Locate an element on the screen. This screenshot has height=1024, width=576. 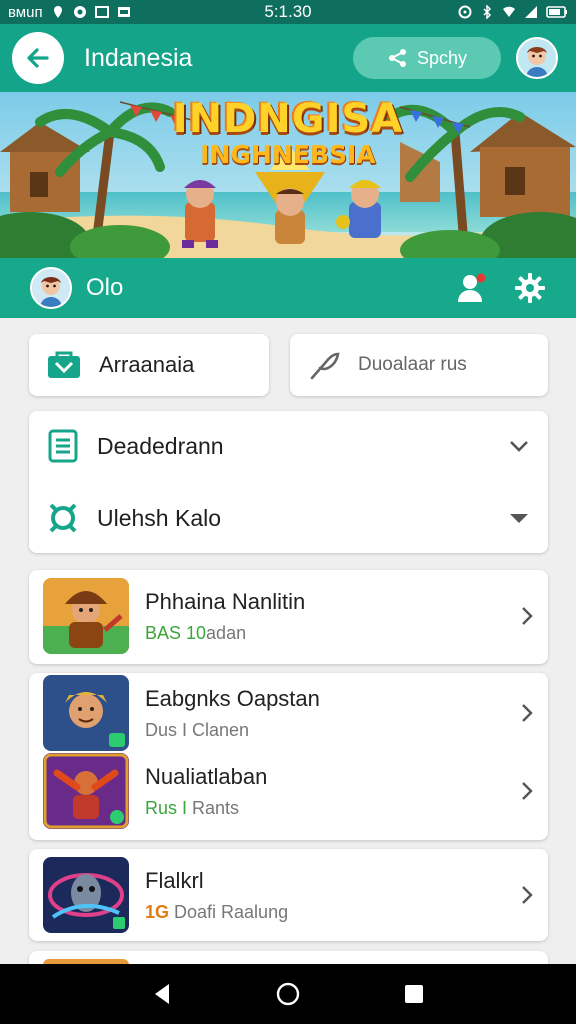
document-icon is located at coordinates (63, 446).